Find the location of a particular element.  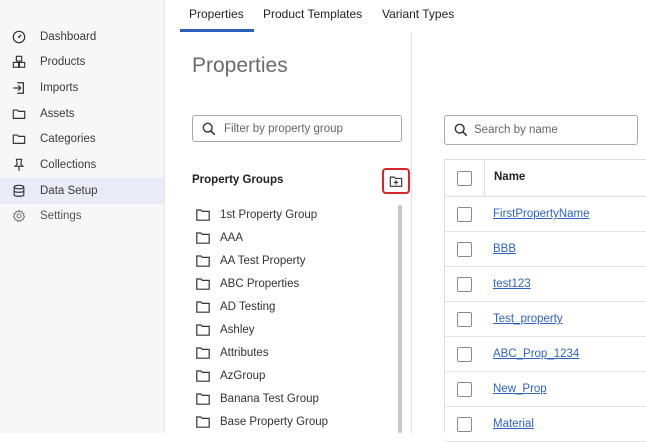

sidebar-item-settings: Settings is located at coordinates (82, 216).